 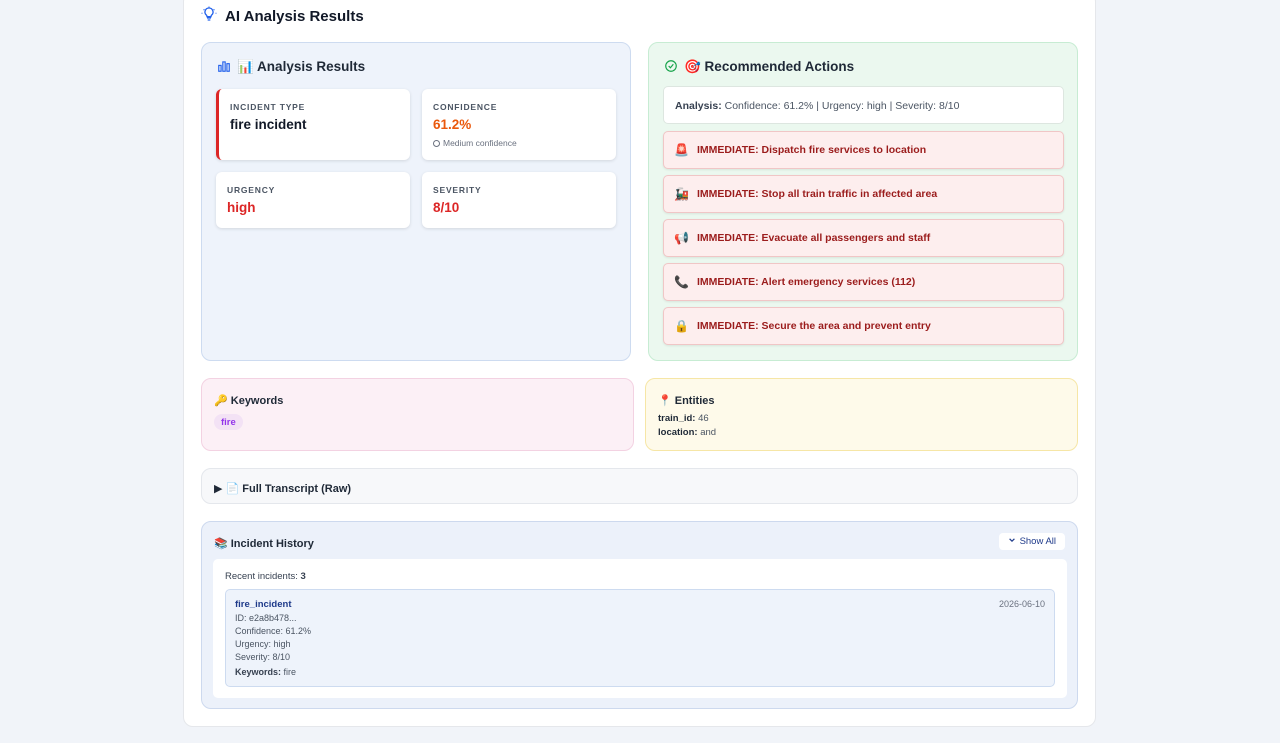 I want to click on phone-icon: 📞, so click(x=681, y=282).